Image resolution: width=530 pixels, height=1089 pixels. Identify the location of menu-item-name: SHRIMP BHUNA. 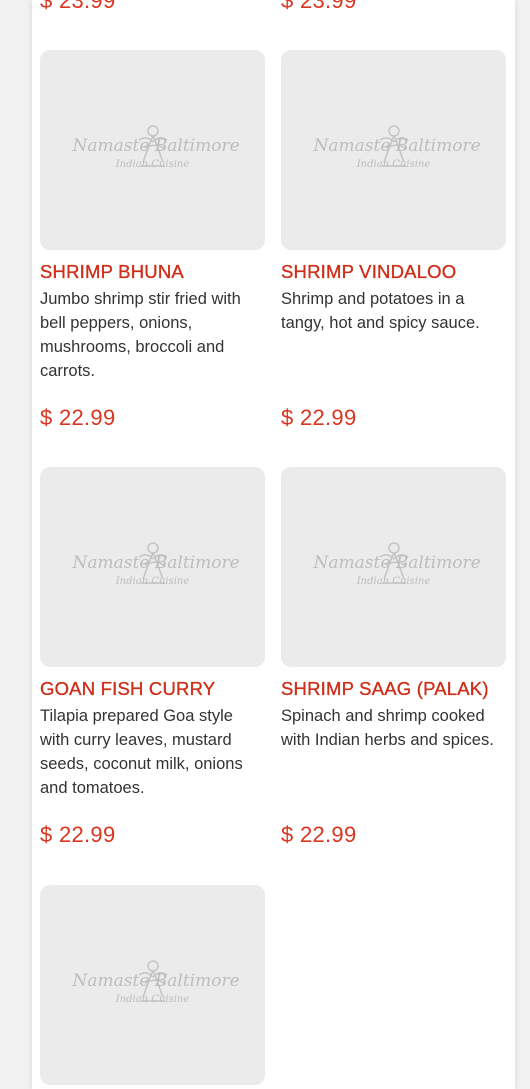
(153, 272).